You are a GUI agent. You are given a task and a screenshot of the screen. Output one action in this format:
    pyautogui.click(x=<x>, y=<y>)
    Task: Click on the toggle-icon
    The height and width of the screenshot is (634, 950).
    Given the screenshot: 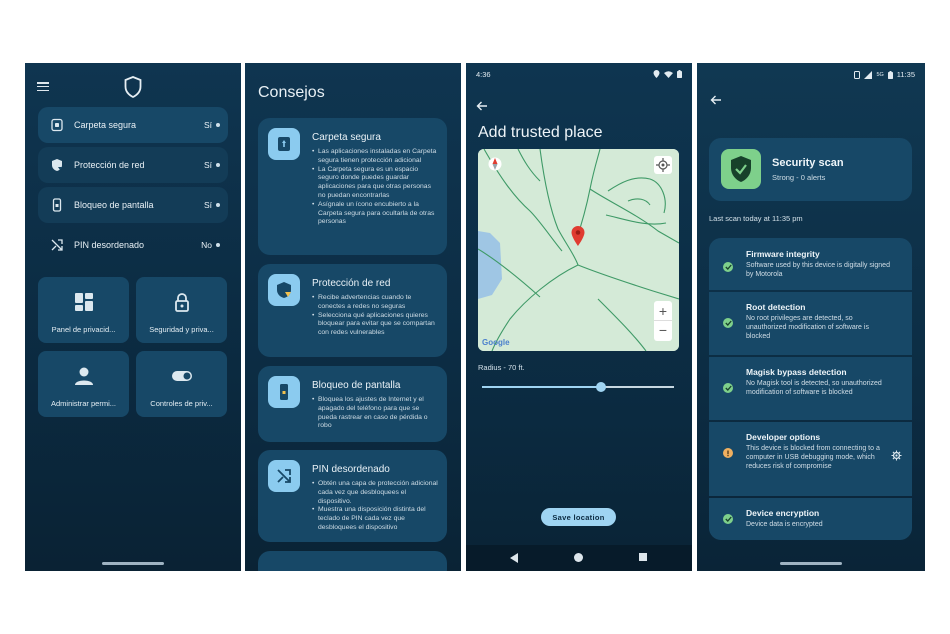 What is the action you would take?
    pyautogui.click(x=181, y=376)
    